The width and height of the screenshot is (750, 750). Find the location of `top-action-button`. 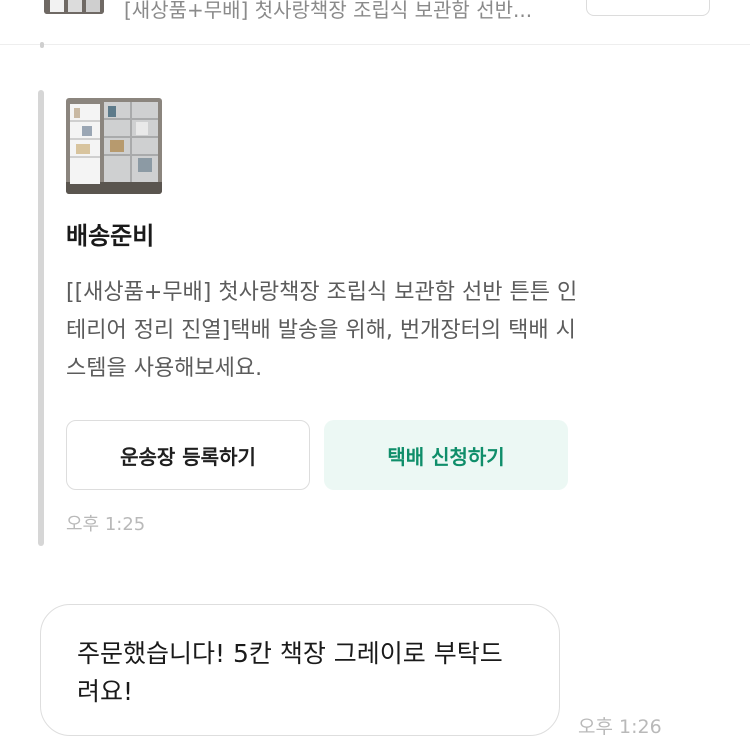

top-action-button is located at coordinates (648, 8).